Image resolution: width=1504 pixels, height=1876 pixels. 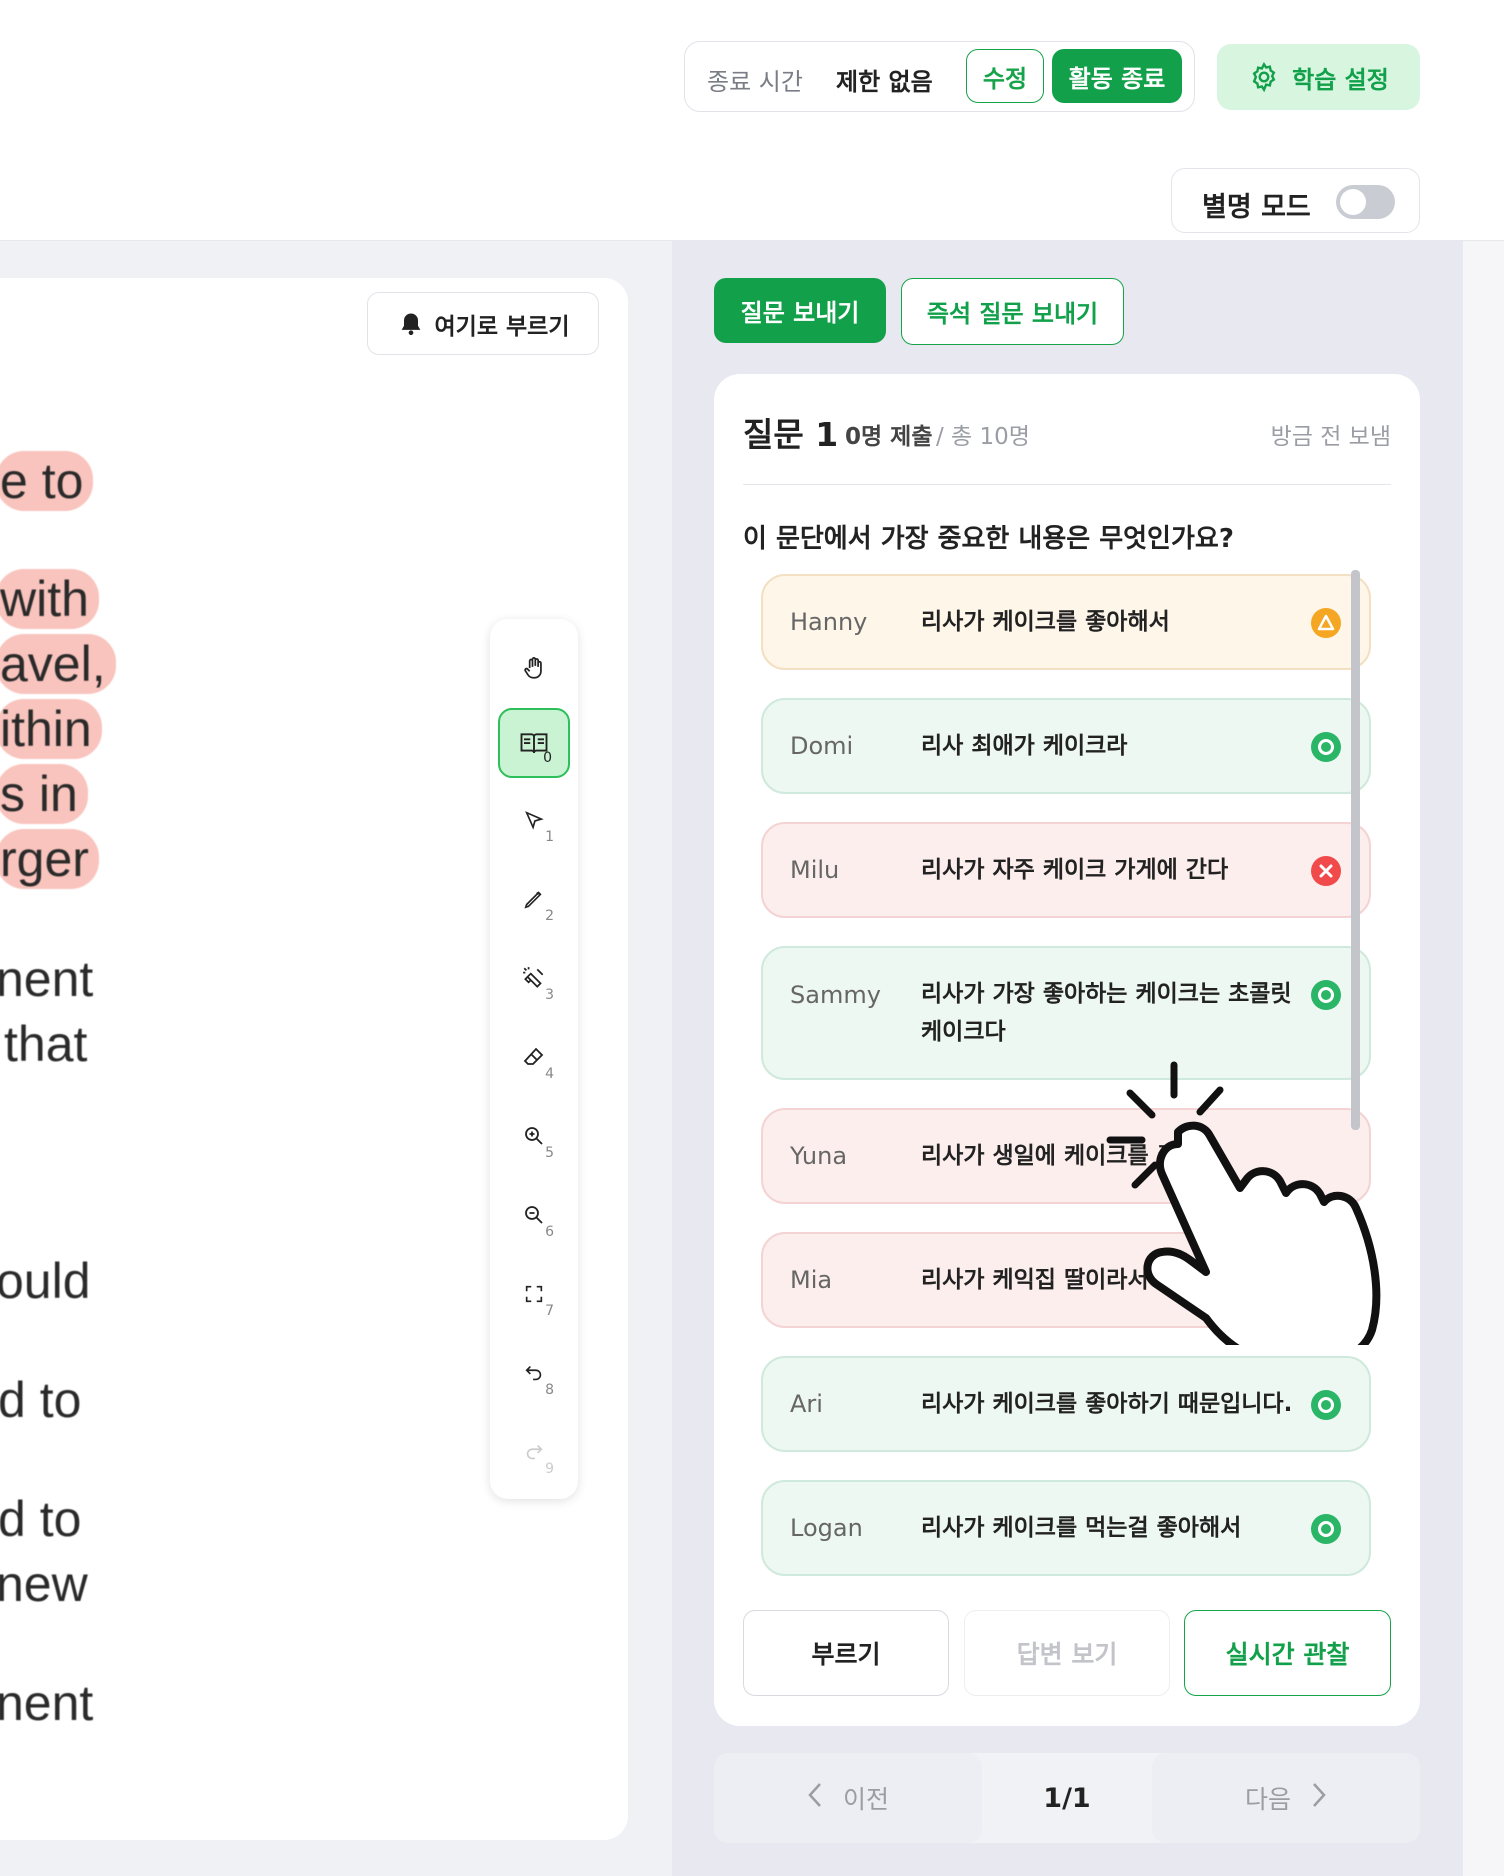 What do you see at coordinates (819, 1156) in the screenshot?
I see `student-name: Yuna` at bounding box center [819, 1156].